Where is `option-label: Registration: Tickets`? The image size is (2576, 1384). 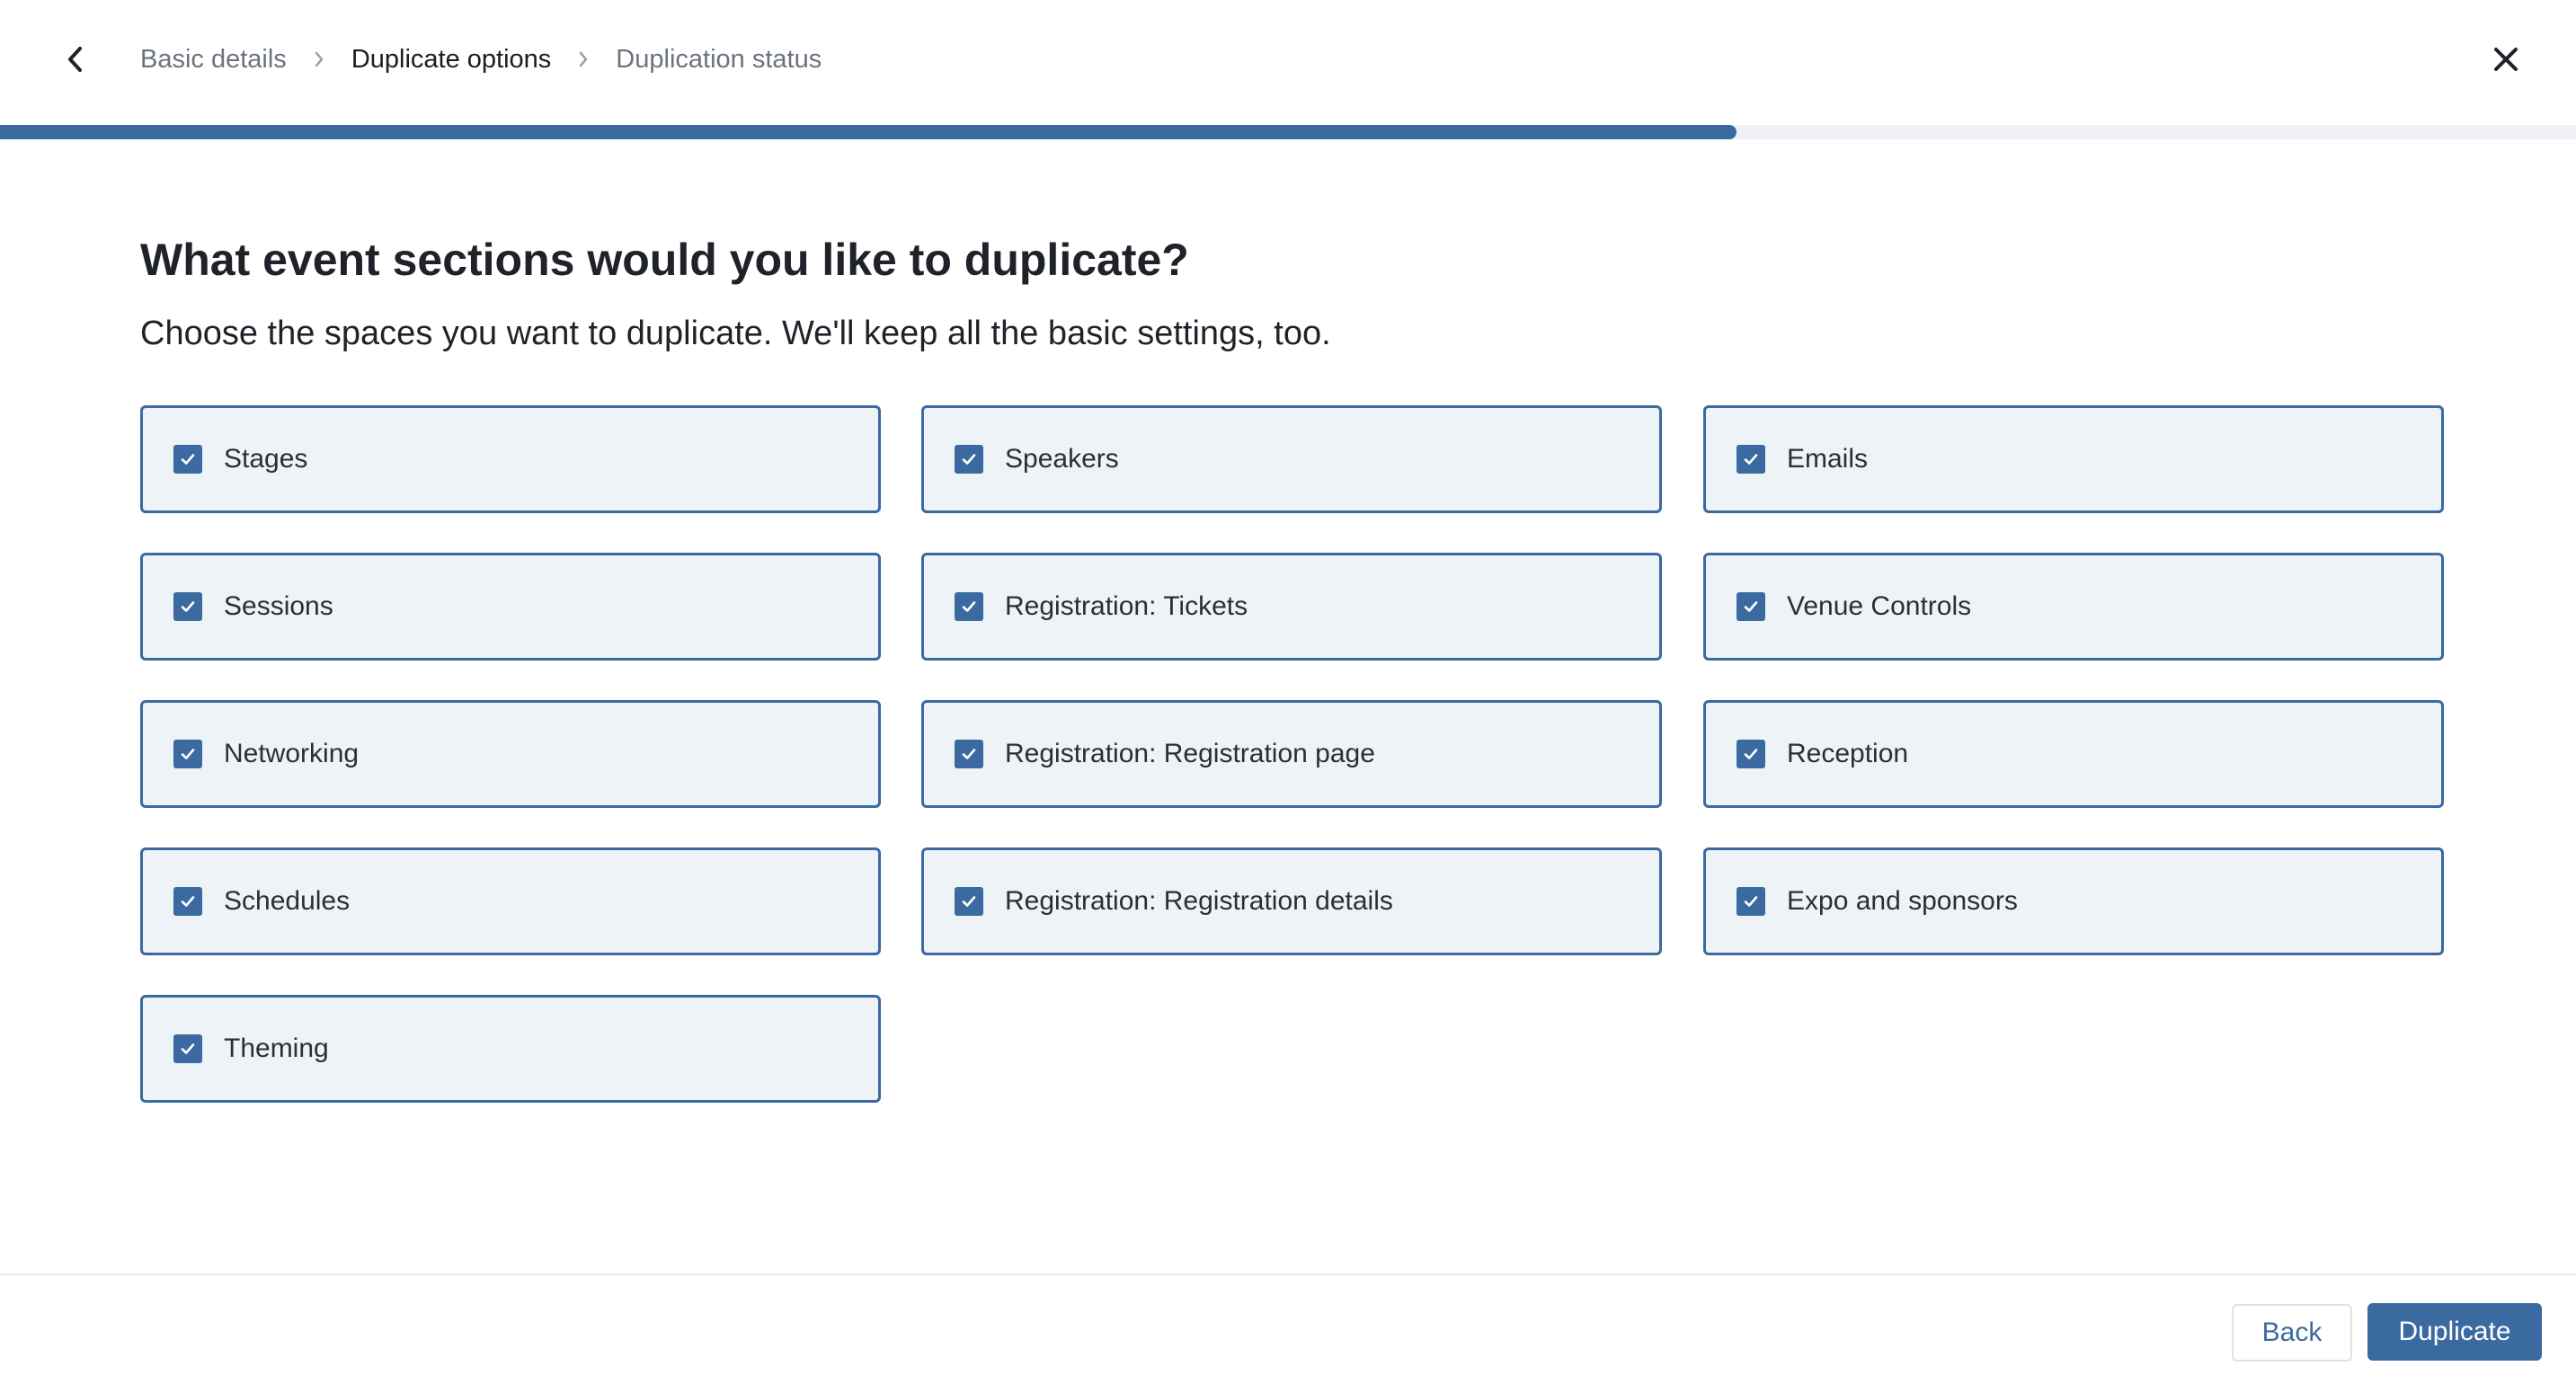 option-label: Registration: Tickets is located at coordinates (1126, 606).